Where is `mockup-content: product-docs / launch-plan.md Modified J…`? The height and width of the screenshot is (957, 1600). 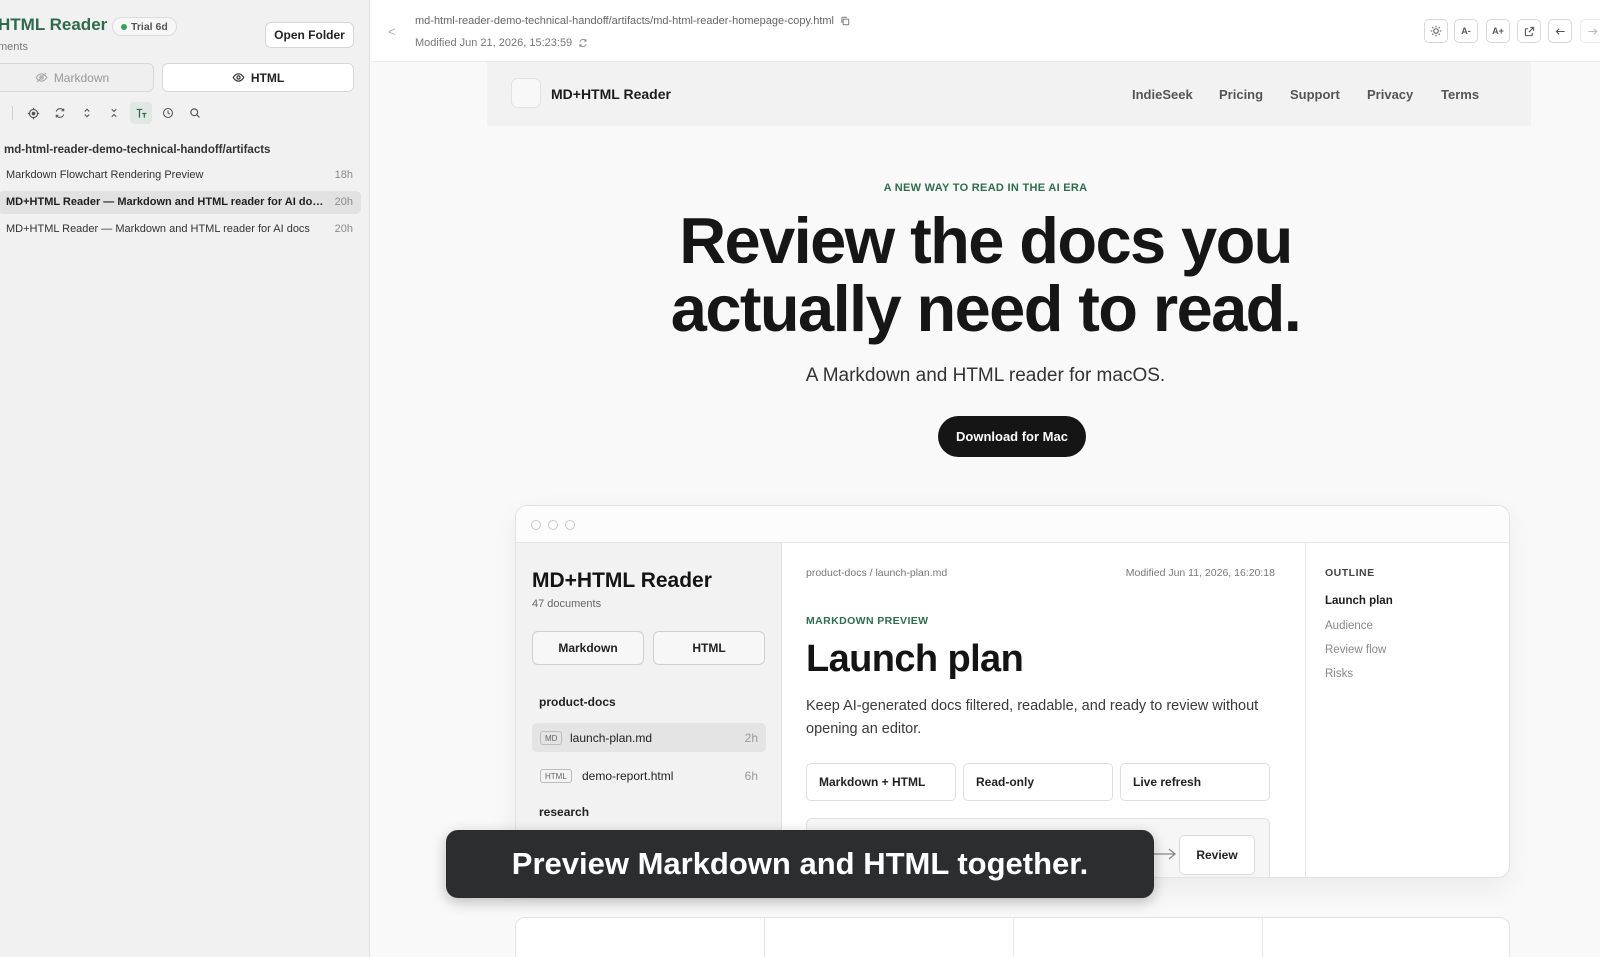 mockup-content: product-docs / launch-plan.md Modified J… is located at coordinates (1043, 710).